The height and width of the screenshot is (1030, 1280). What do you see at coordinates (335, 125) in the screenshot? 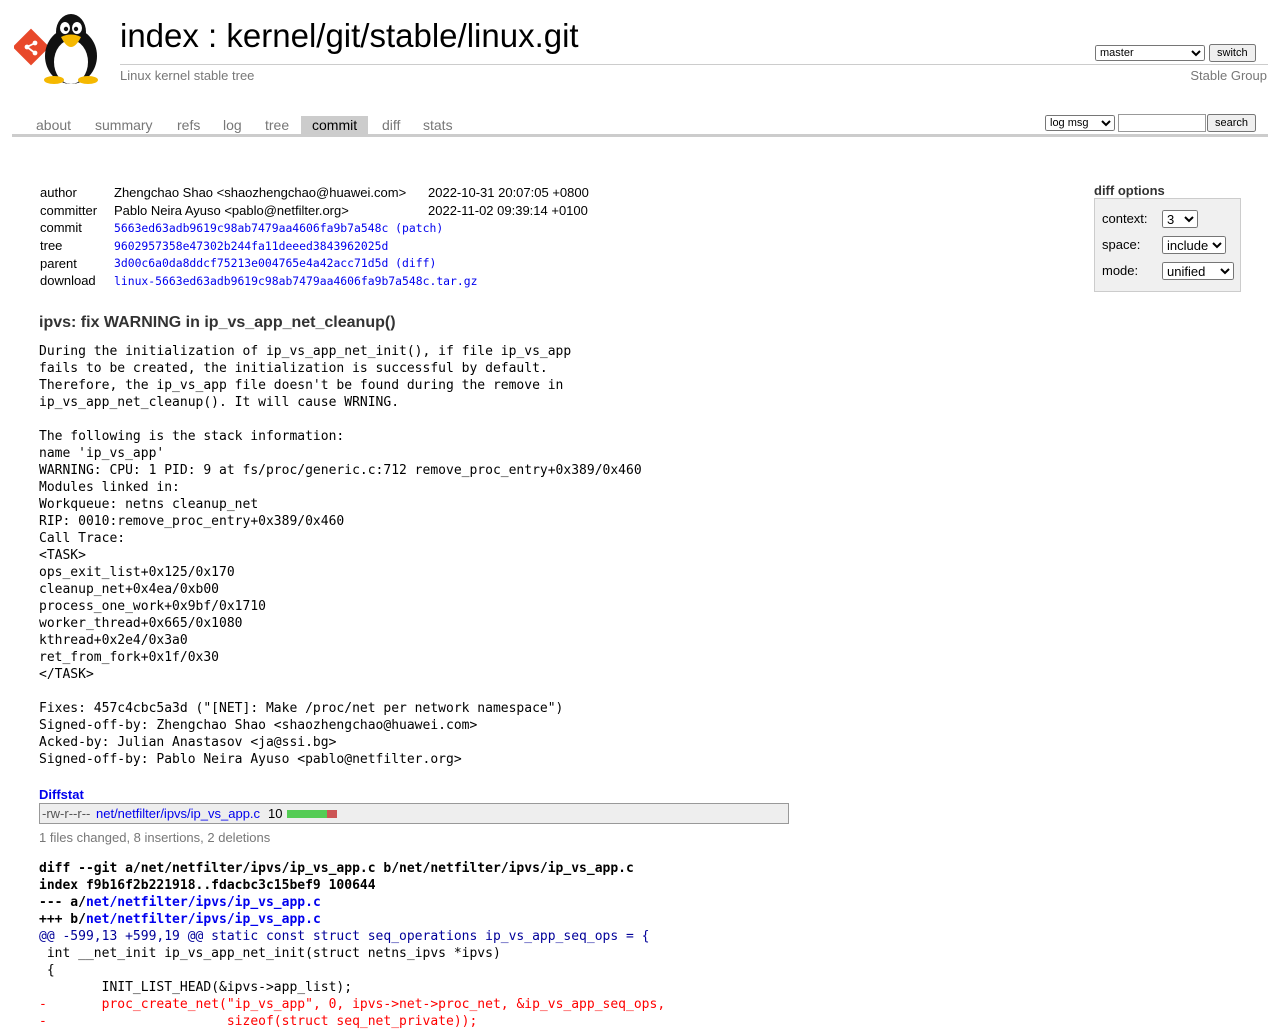
I see `tab-commit: commit` at bounding box center [335, 125].